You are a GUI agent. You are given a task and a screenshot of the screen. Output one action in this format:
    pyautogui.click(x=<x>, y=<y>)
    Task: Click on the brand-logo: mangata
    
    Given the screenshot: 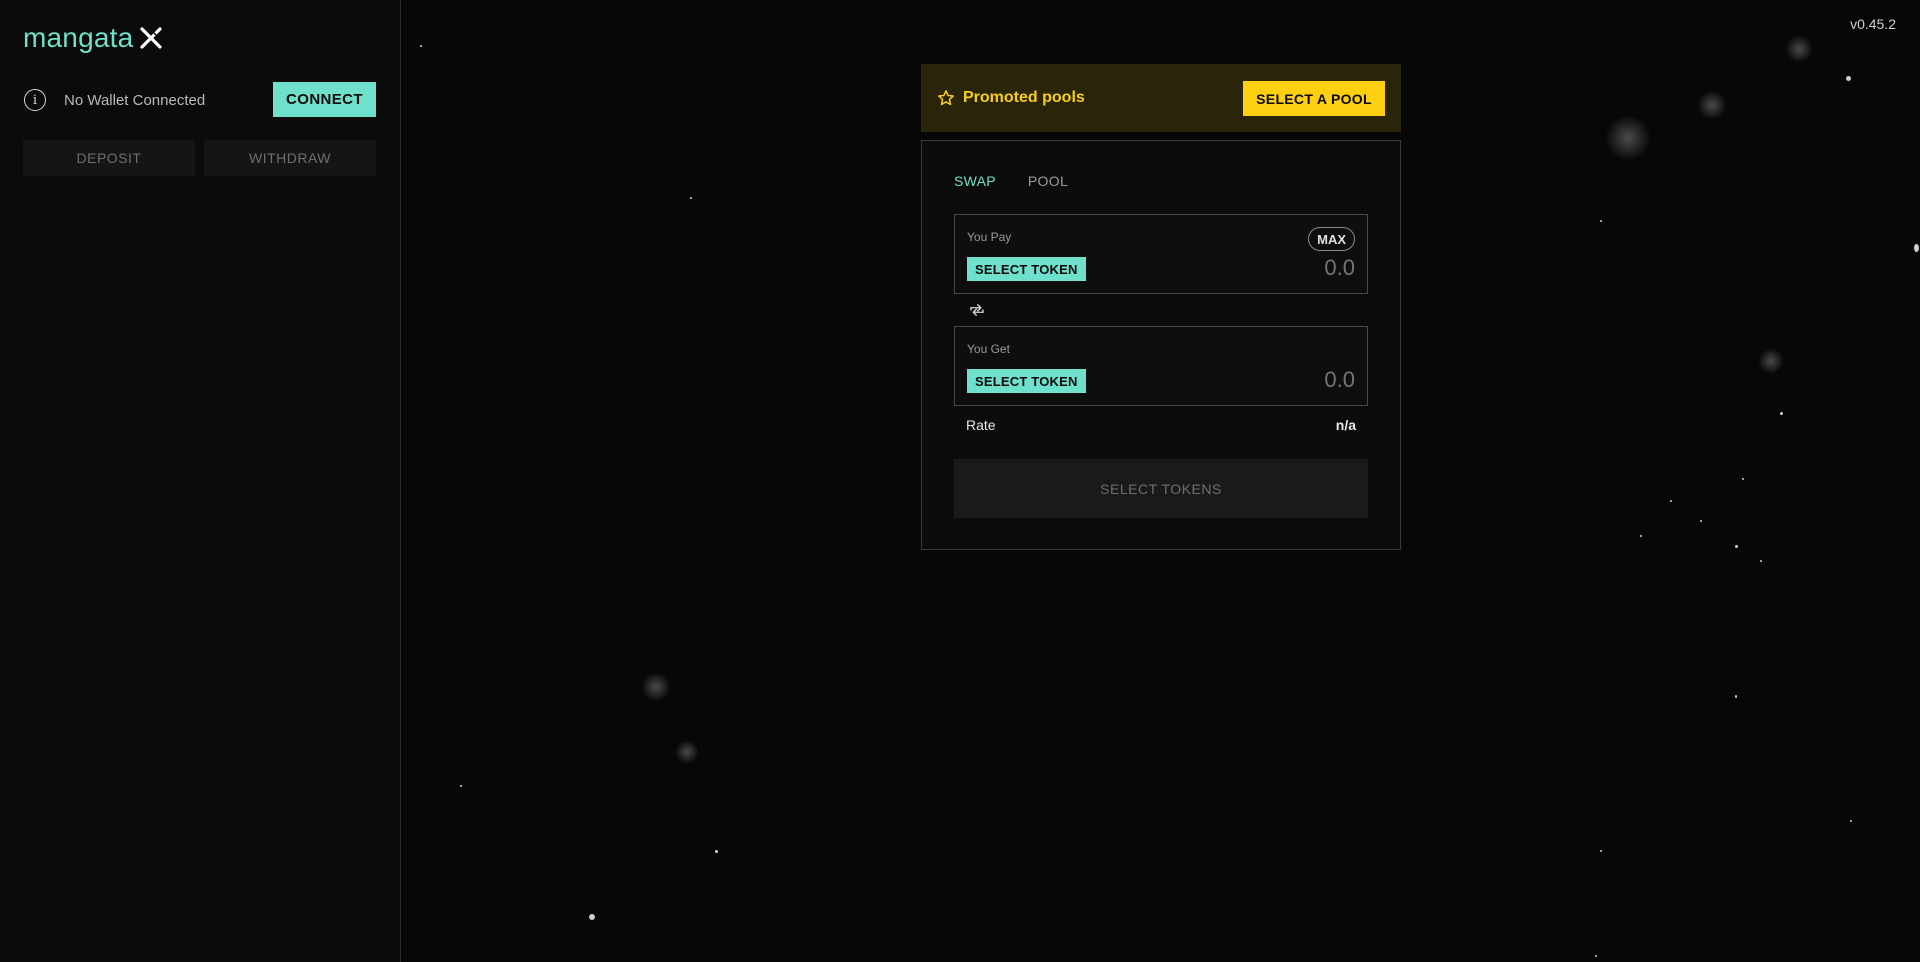 What is the action you would take?
    pyautogui.click(x=93, y=38)
    